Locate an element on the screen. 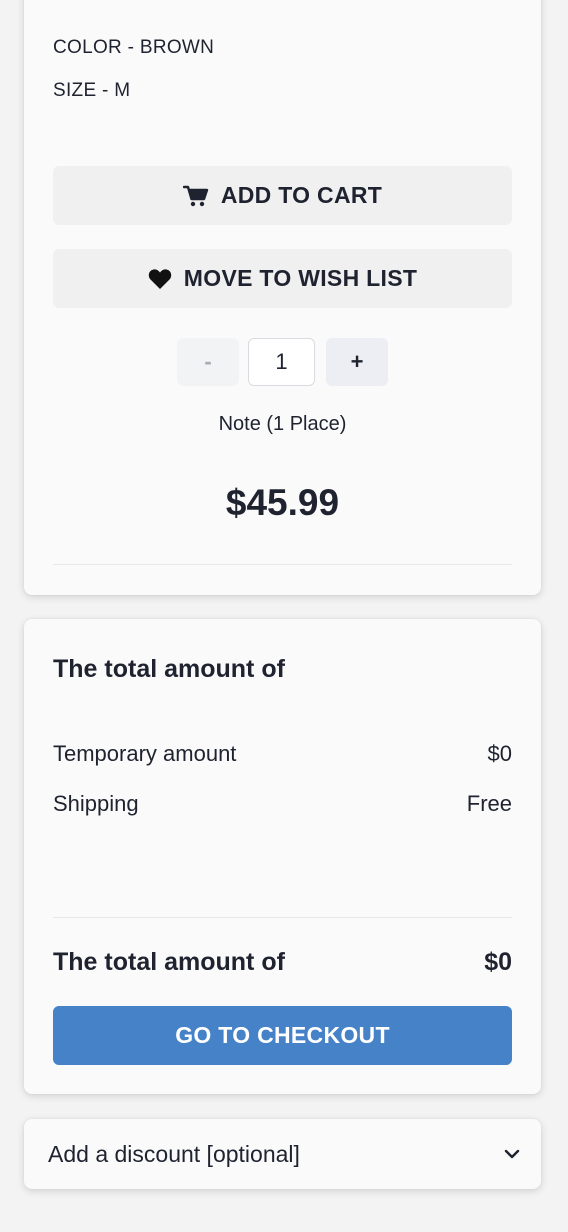 This screenshot has height=1232, width=568. quantity-stepper: - + is located at coordinates (282, 362).